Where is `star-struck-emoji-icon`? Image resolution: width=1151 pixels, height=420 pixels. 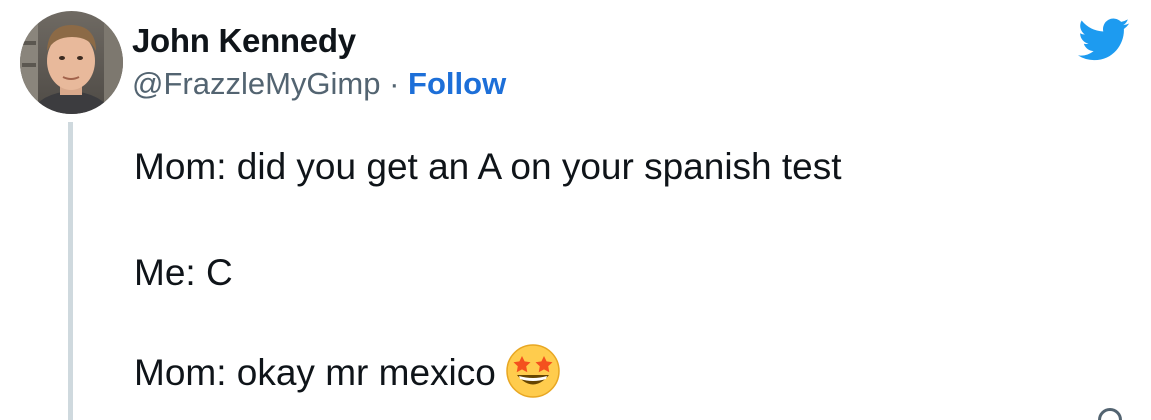
star-struck-emoji-icon is located at coordinates (533, 371).